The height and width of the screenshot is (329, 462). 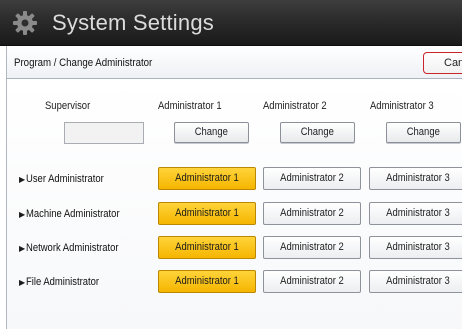 I want to click on file-admin3-button: Administrator 3, so click(x=415, y=281).